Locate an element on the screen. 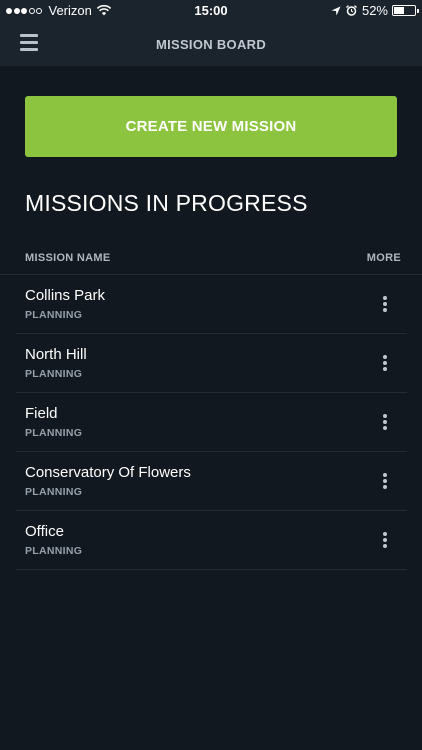 The image size is (422, 750). create-new-mission-button: CREATE NEW MISSION is located at coordinates (211, 126).